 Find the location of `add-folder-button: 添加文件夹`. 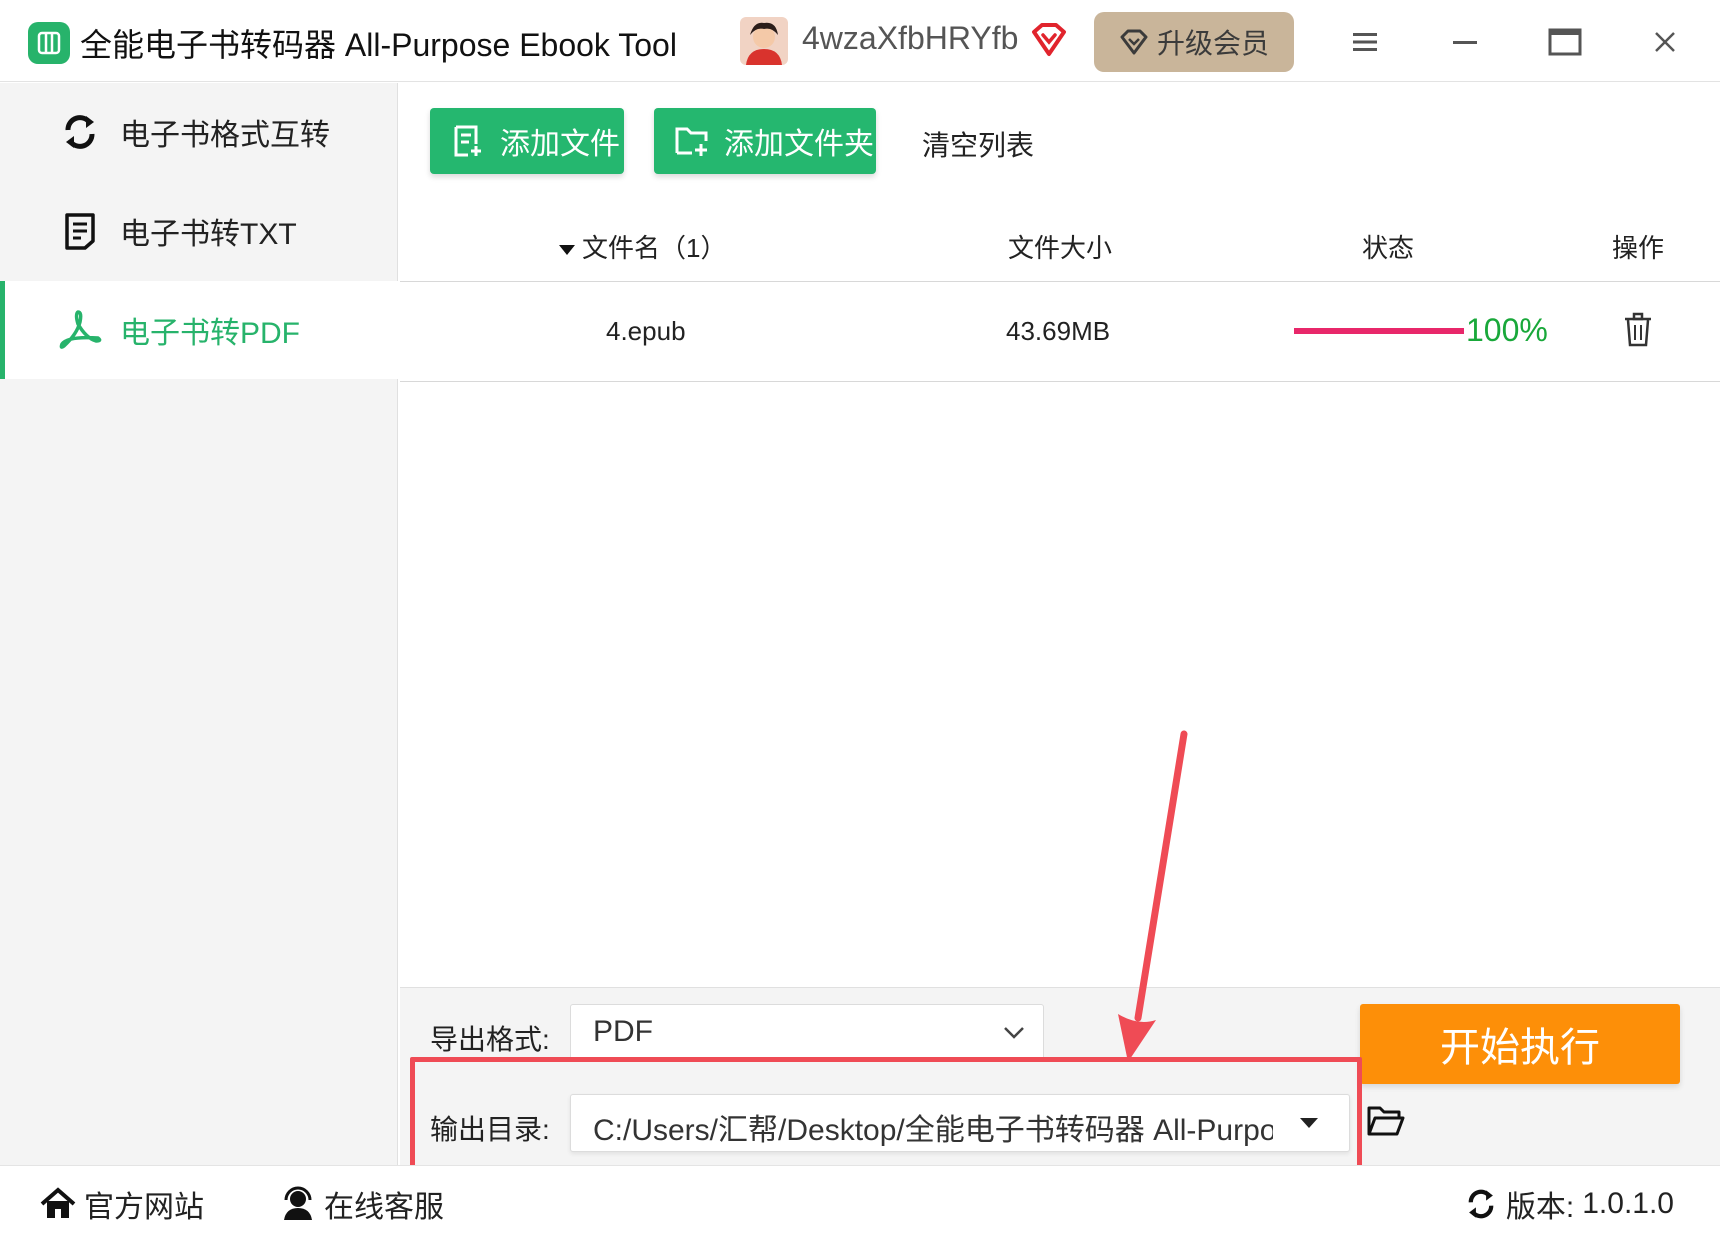

add-folder-button: 添加文件夹 is located at coordinates (765, 141).